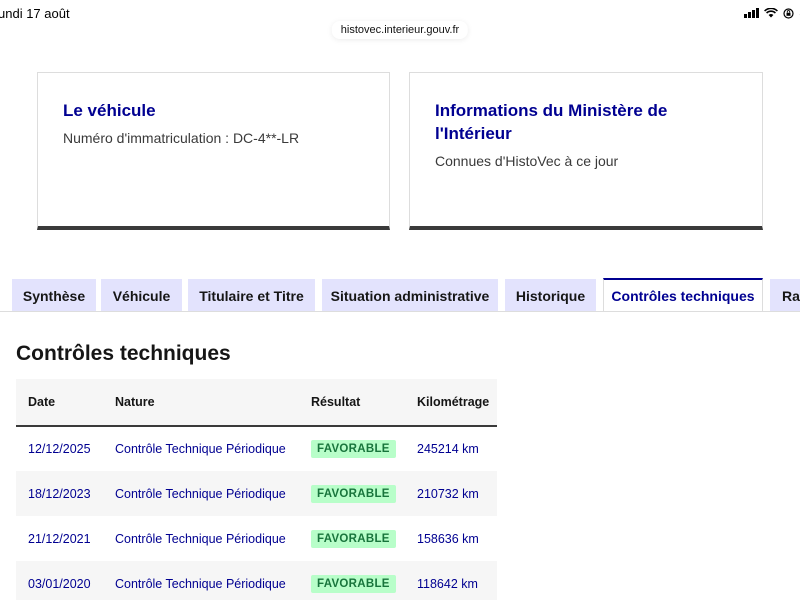 The height and width of the screenshot is (600, 800). Describe the element at coordinates (527, 161) in the screenshot. I see `ministry-card-subtitle: Connues d'HistoVec à ce jour` at that location.